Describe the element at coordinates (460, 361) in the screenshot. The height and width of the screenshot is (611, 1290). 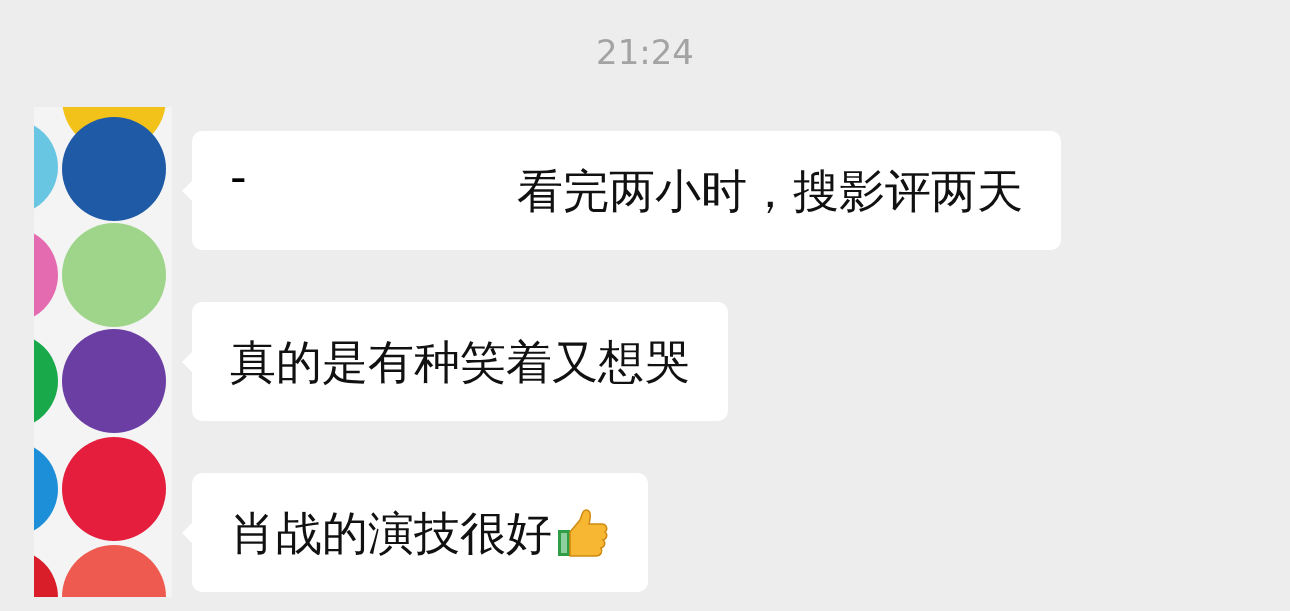
I see `message-text: 真的是有种笑着又想哭` at that location.